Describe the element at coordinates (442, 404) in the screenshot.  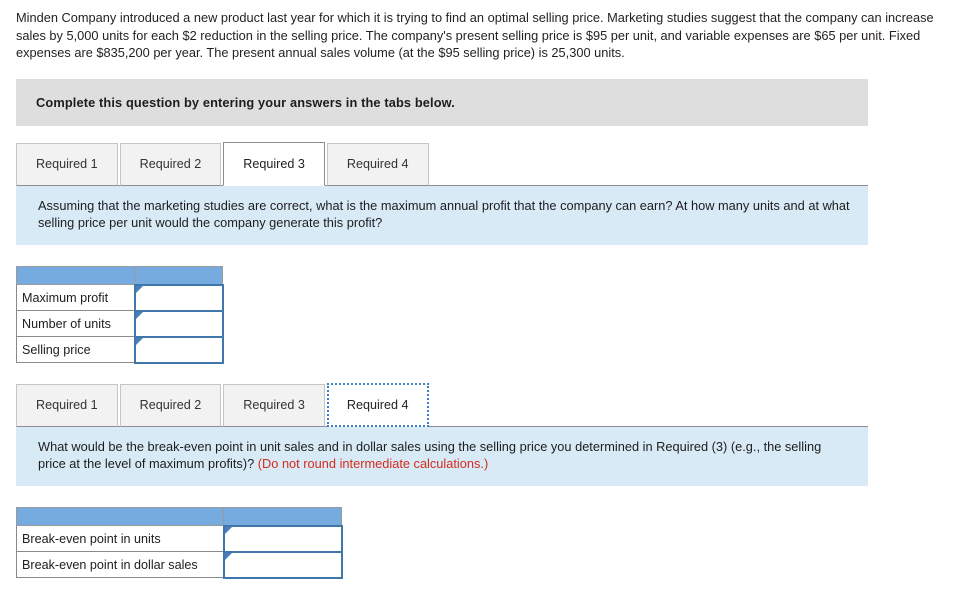
I see `tab-strip-required-4: Required 1 Required 2 Required 3 Required 4` at that location.